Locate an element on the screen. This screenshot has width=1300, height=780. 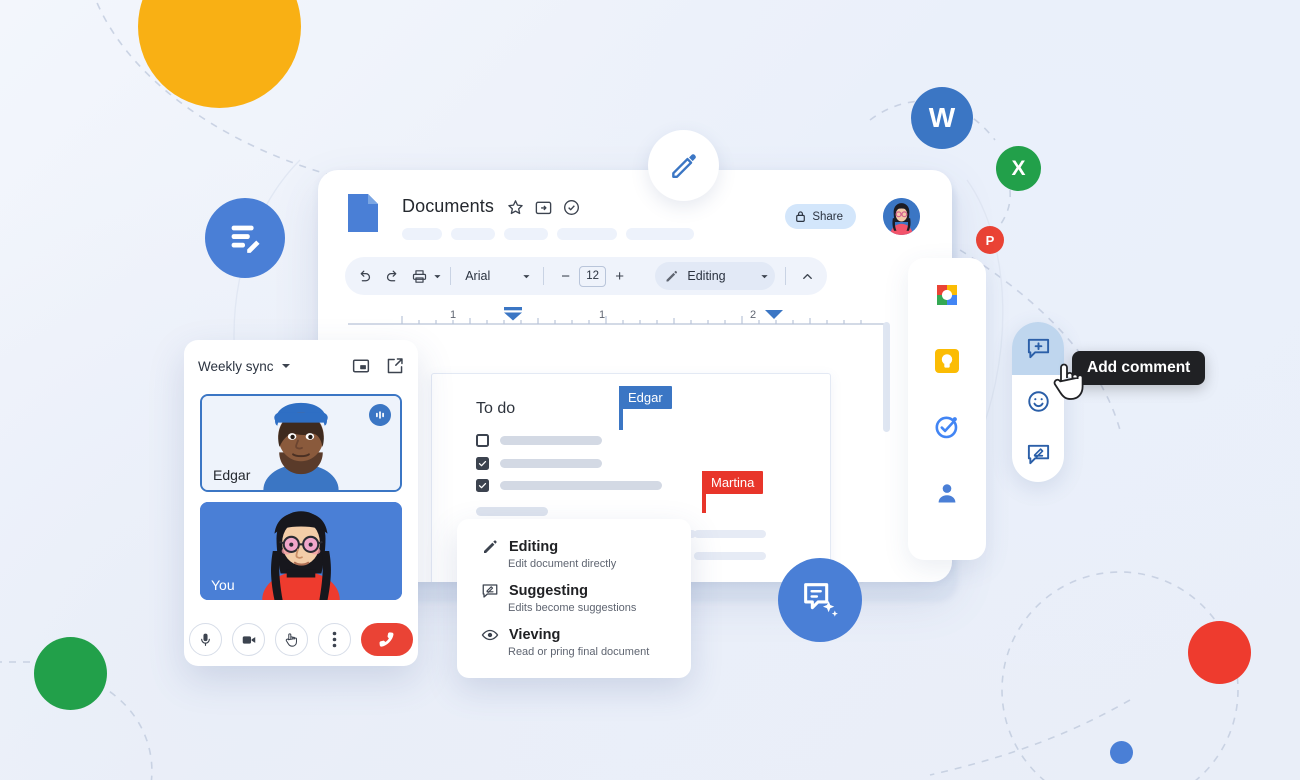
mode-menu-item-suggesting: Suggesting Edits become suggestions is located at coordinates (586, 598).